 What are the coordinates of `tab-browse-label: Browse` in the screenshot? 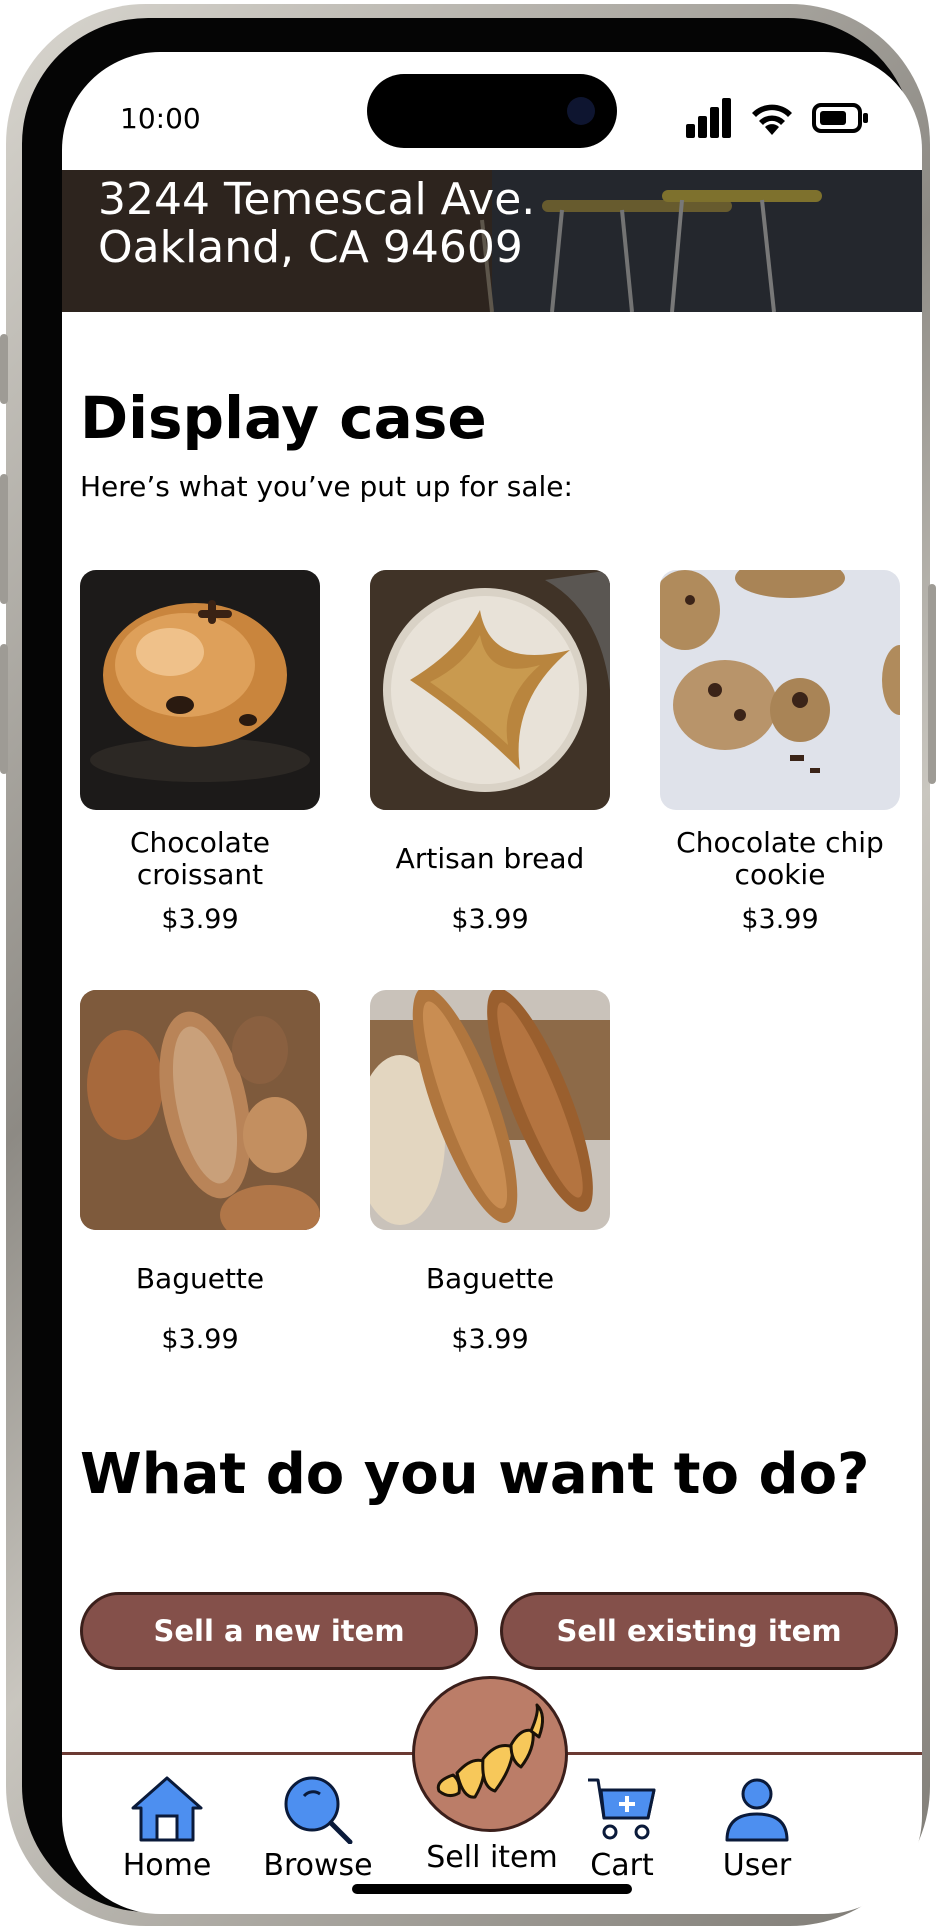 It's located at (318, 1865).